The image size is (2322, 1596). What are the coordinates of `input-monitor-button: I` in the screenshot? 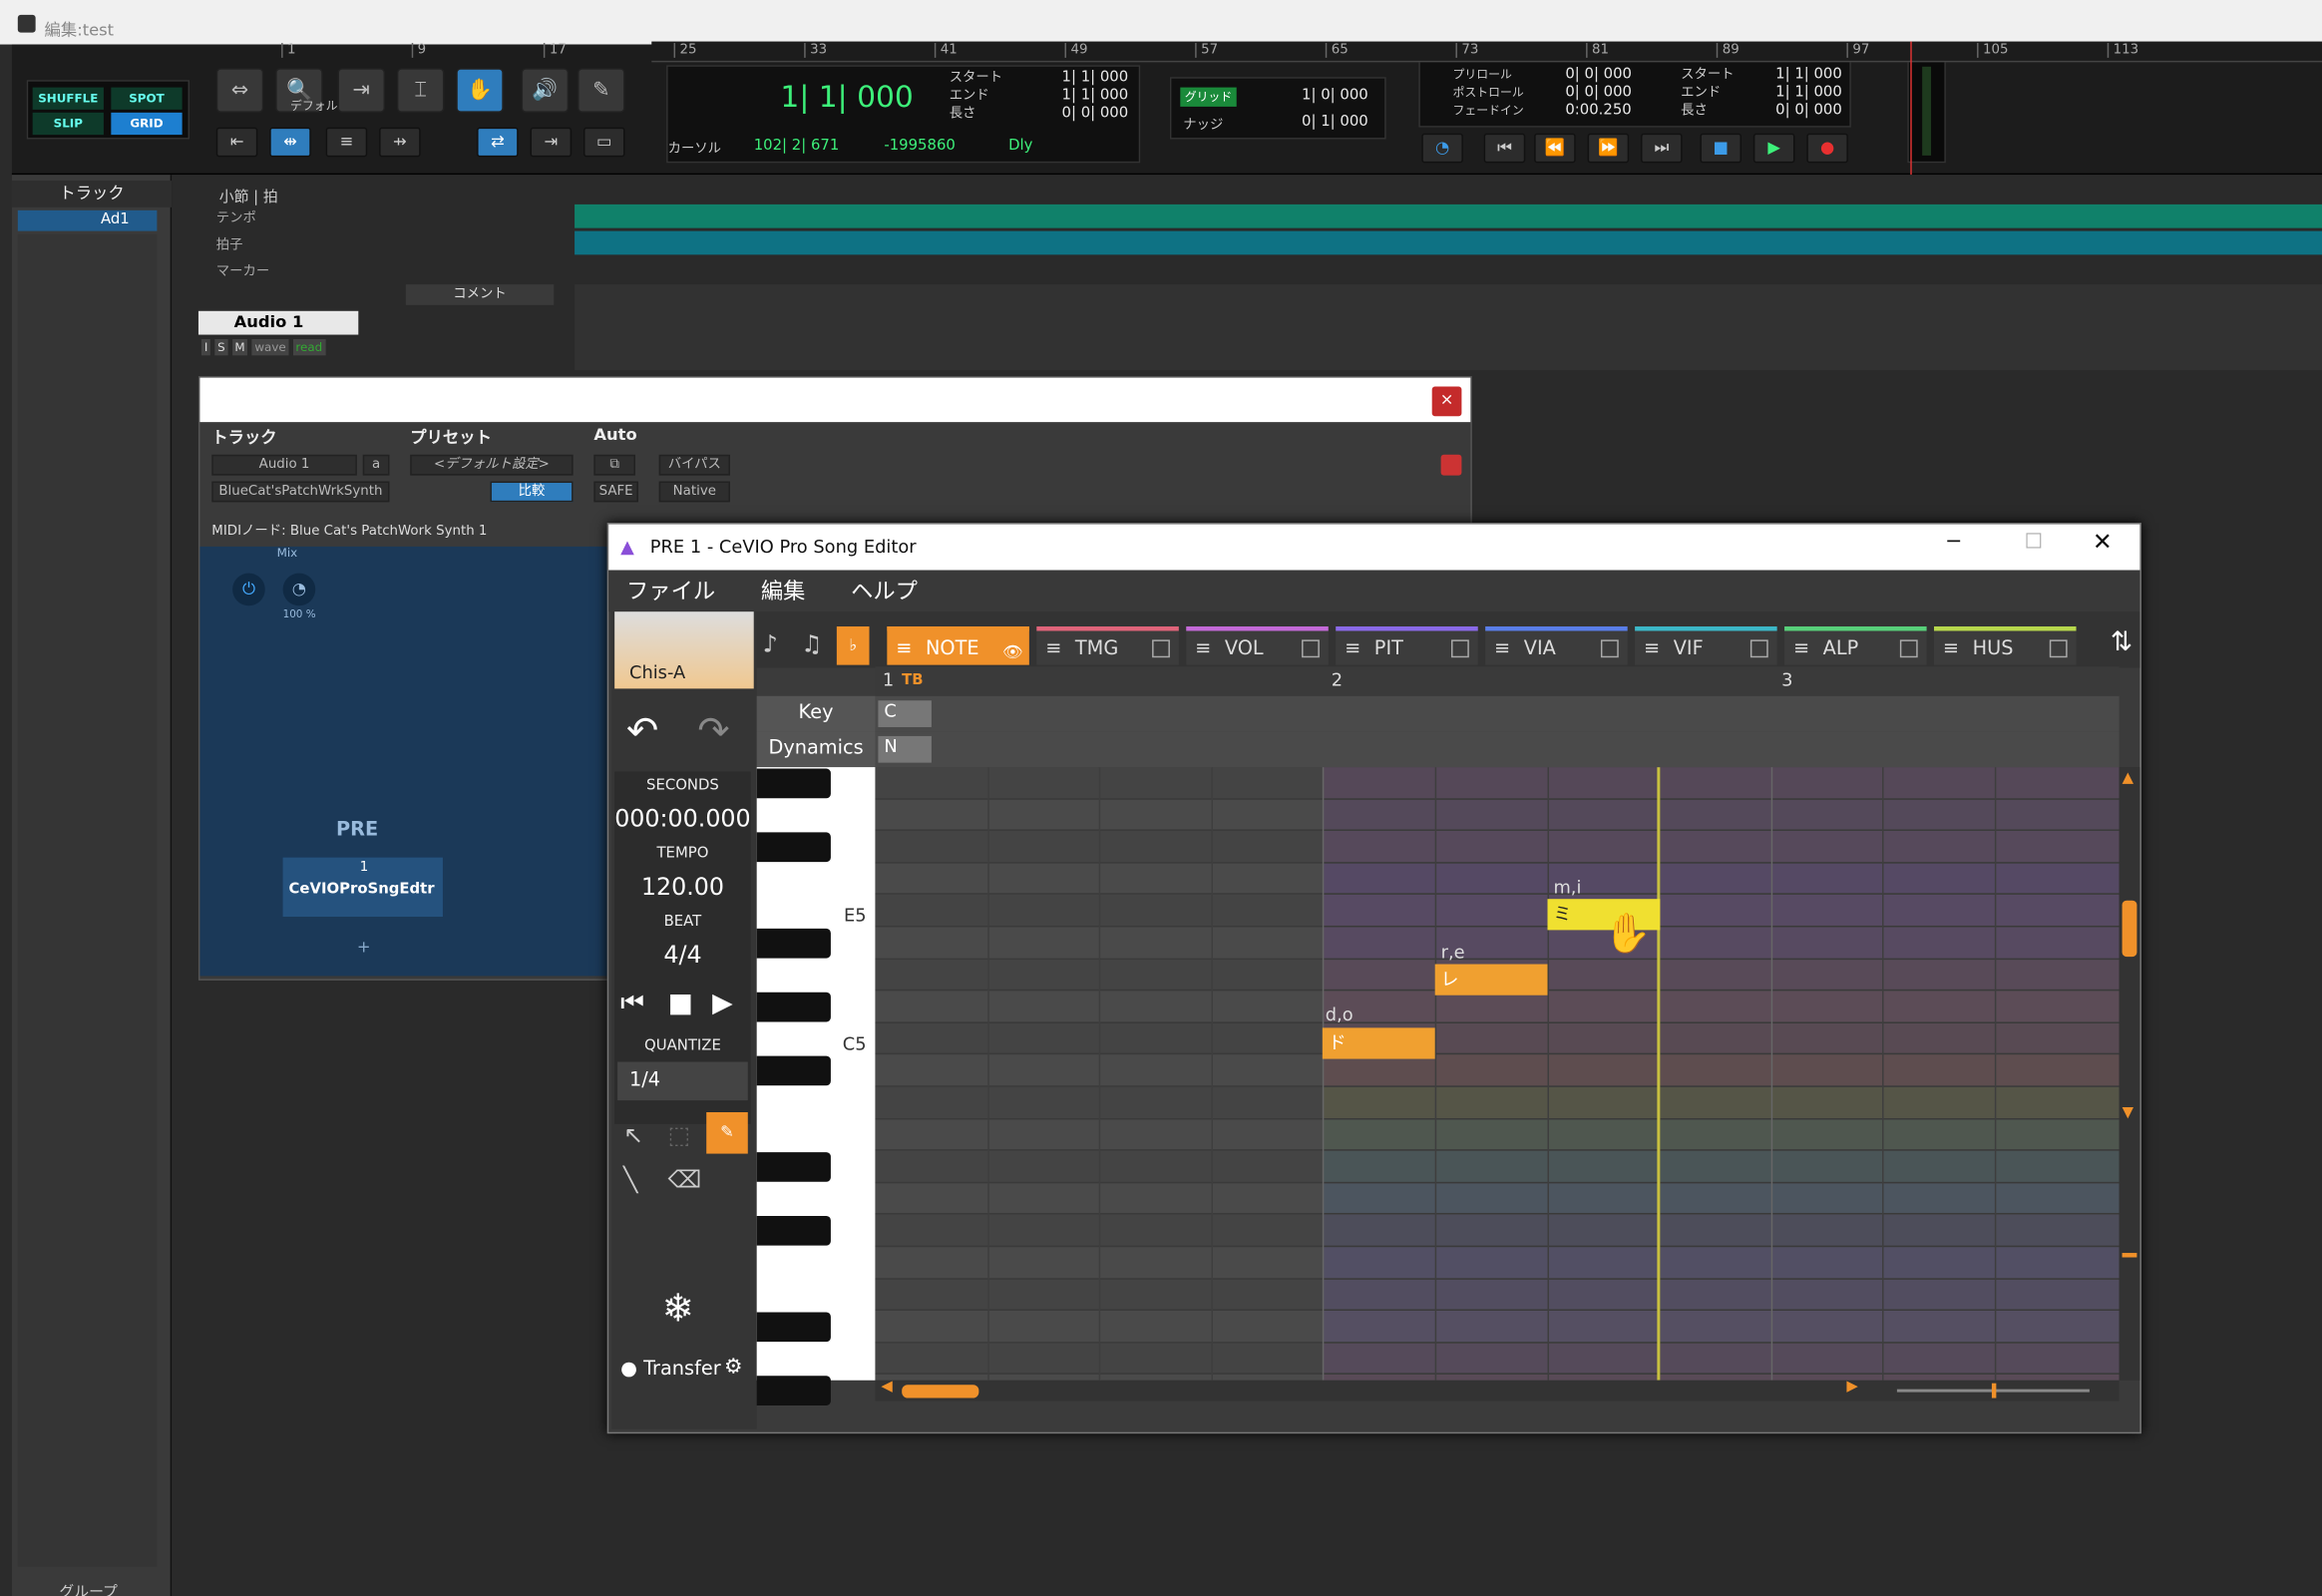 It's located at (206, 347).